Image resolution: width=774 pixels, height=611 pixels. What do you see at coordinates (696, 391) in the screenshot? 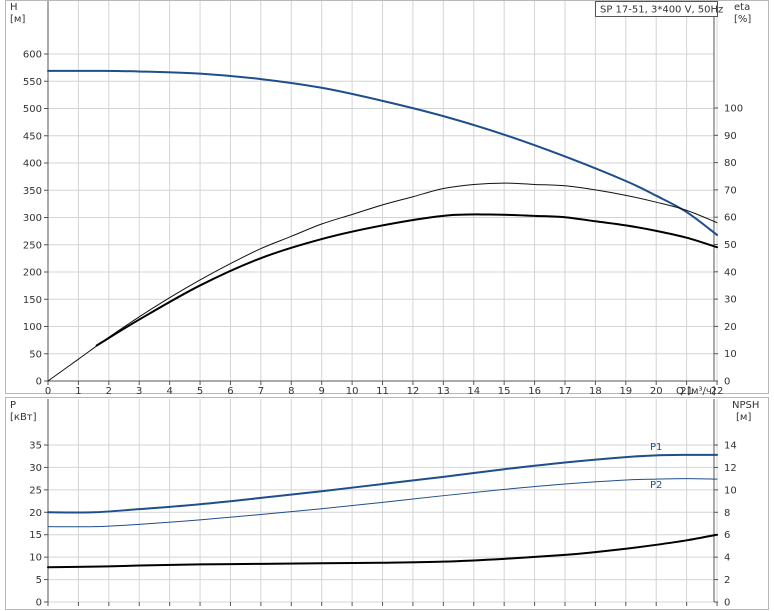
I see `x-axis-label: Q [м³/ч]` at bounding box center [696, 391].